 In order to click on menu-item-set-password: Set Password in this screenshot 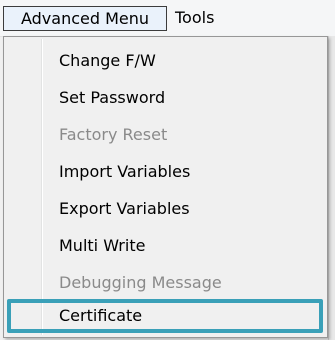, I will do `click(112, 98)`.